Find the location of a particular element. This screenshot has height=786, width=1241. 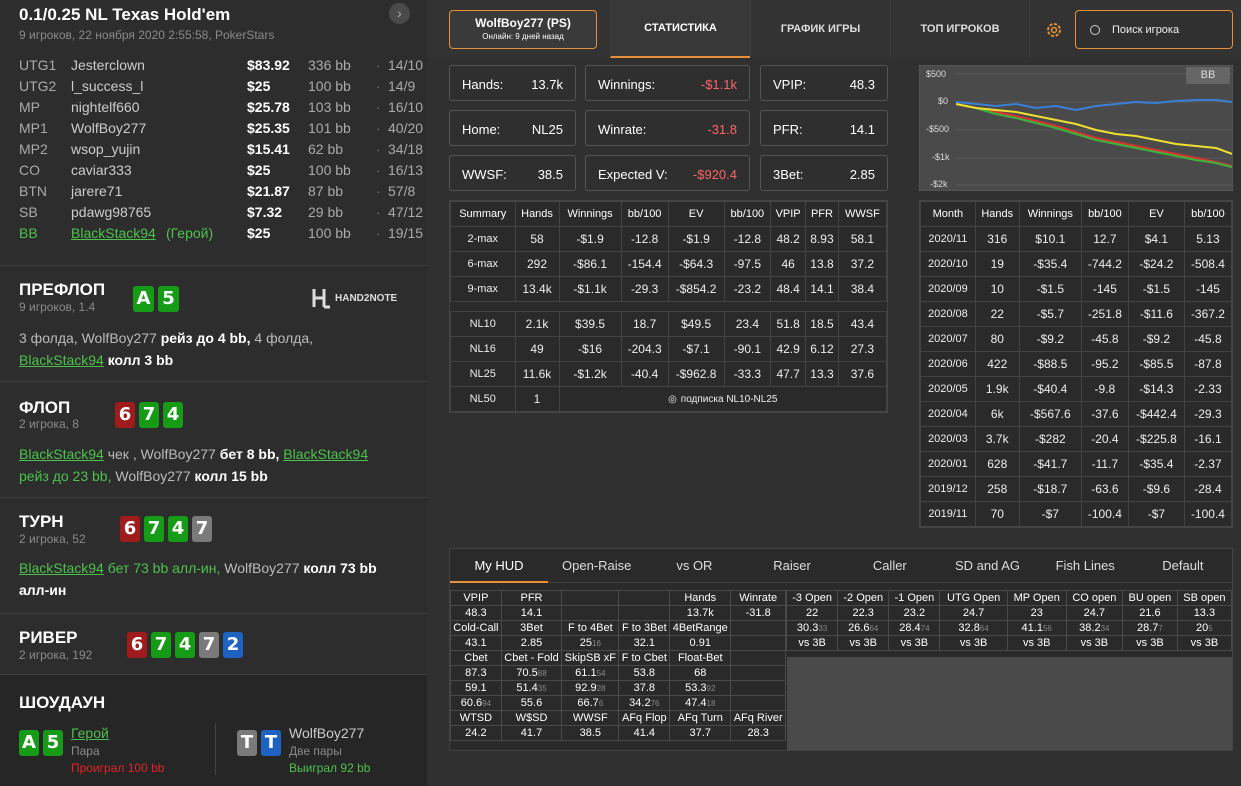

table-row: 2020/09 10 -$1.5 -145 -$1.5 -145 is located at coordinates (1076, 289).